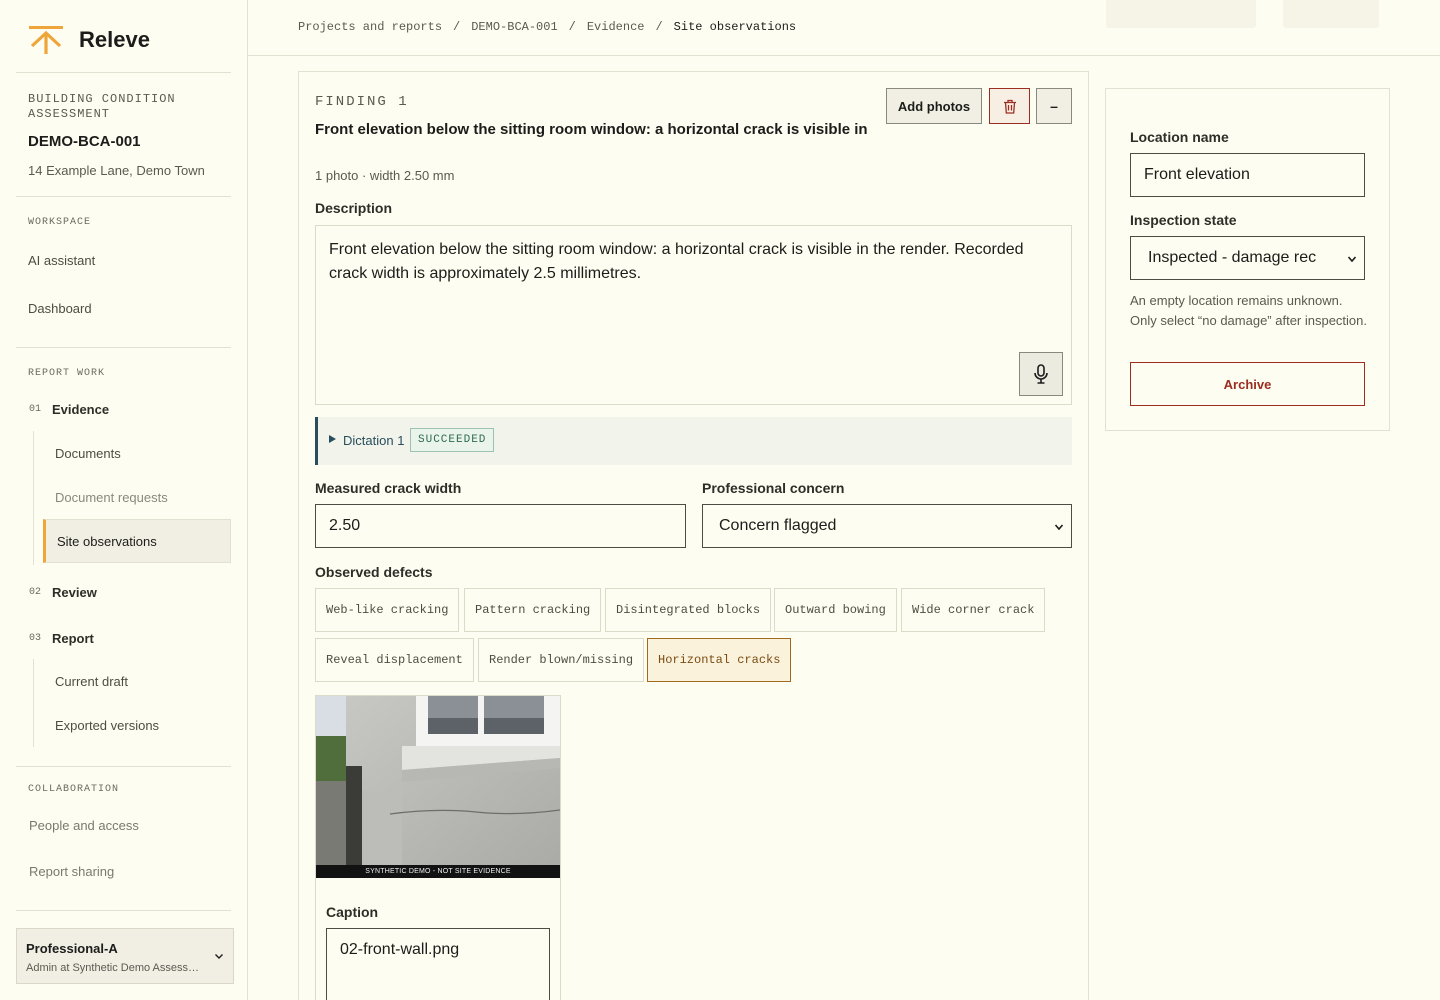 The width and height of the screenshot is (1440, 1000). I want to click on defect-chip: Pattern cracking, so click(533, 610).